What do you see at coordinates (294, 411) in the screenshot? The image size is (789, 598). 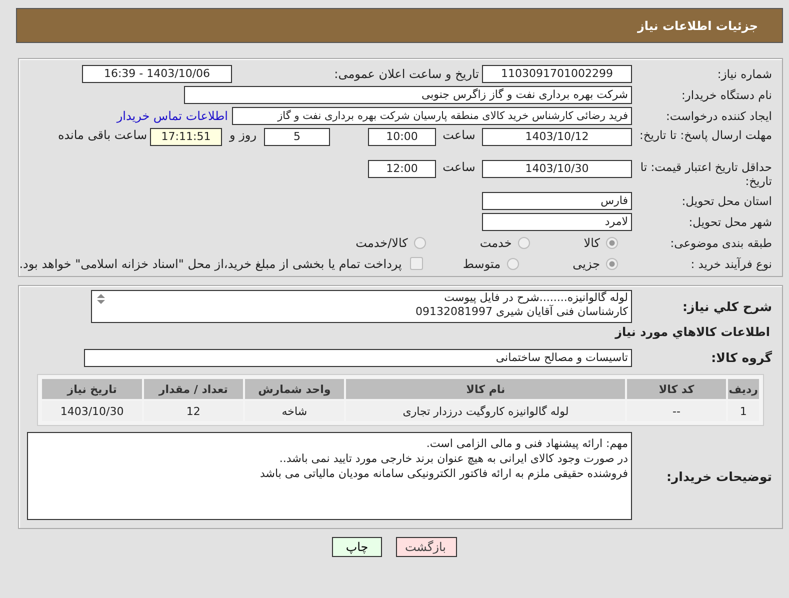 I see `table-cell: شاخه` at bounding box center [294, 411].